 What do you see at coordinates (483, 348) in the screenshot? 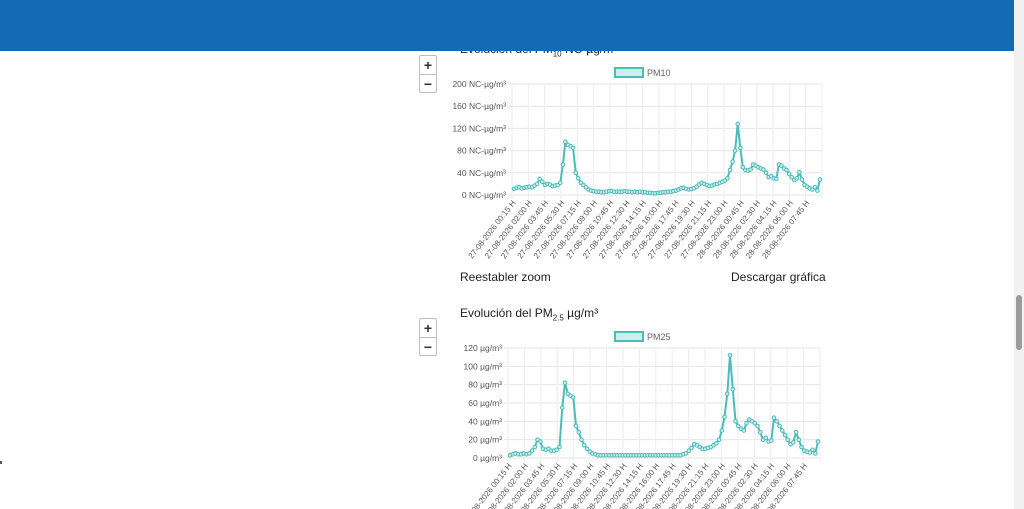
I see `chart2-y-tick-label: 120 µg/m³` at bounding box center [483, 348].